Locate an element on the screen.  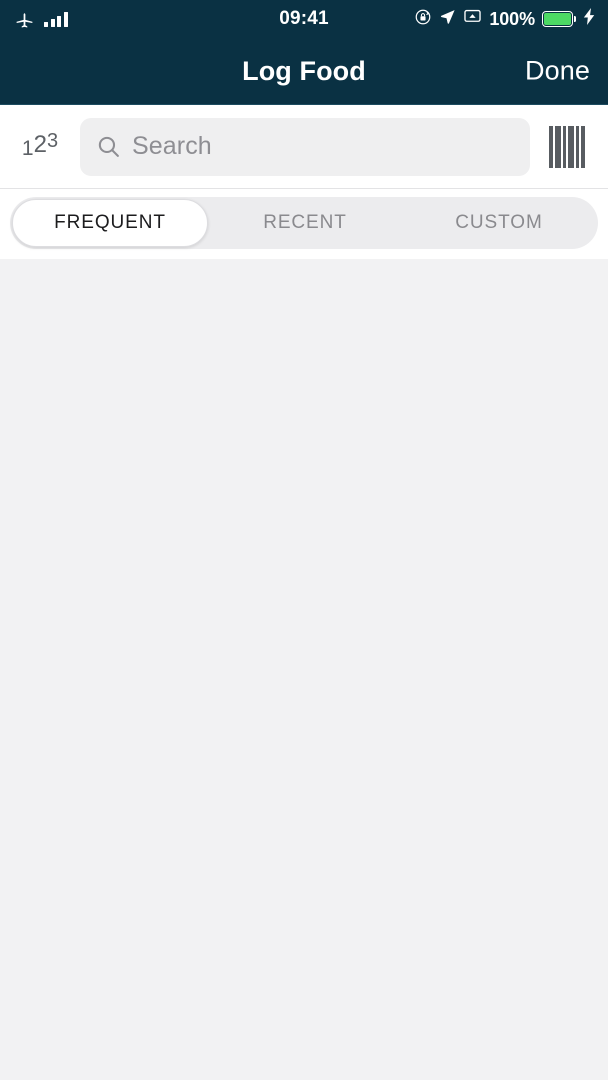
search-input: Search is located at coordinates (305, 146).